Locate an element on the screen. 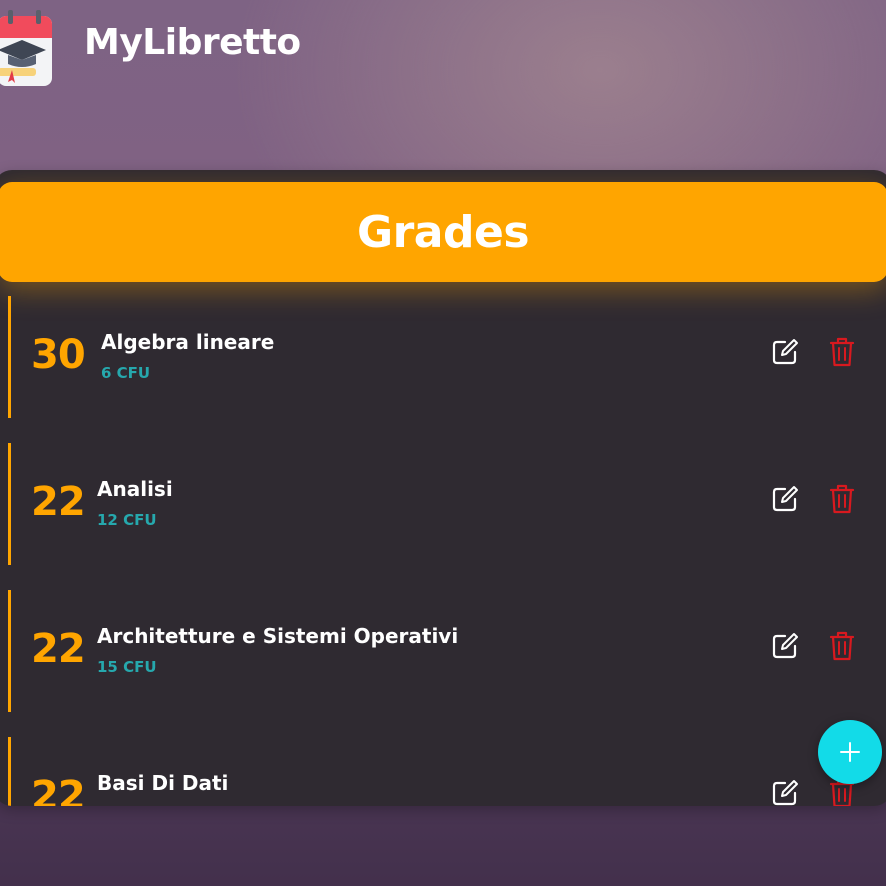 The image size is (886, 886). grade-row: 22 Analisi 12 CFU is located at coordinates (444, 504).